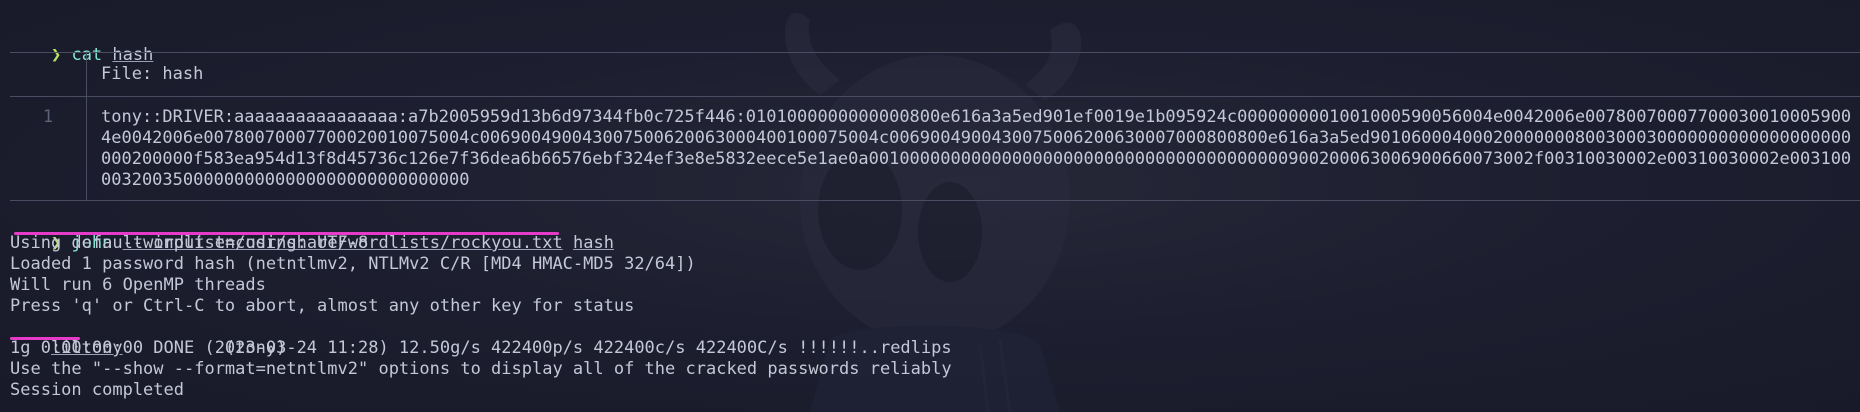 This screenshot has width=1860, height=412. Describe the element at coordinates (97, 390) in the screenshot. I see `result-line: Session completed` at that location.